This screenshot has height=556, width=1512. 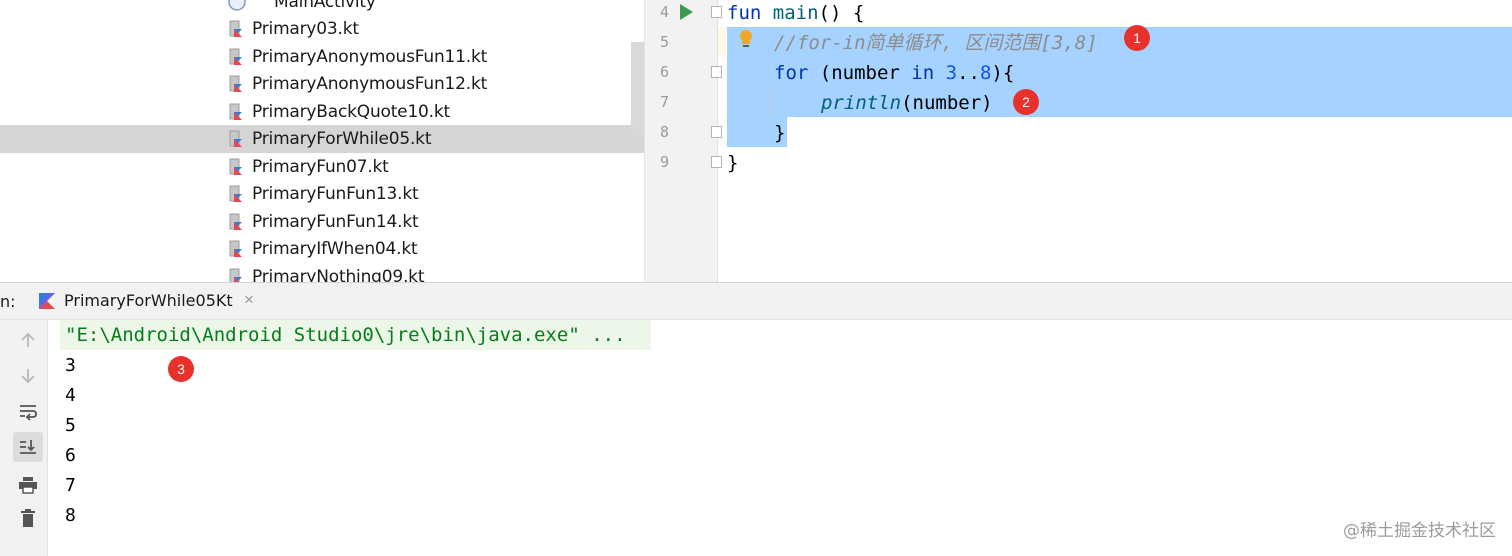 I want to click on tree-item-label: PrimaryNothing09.kt, so click(x=338, y=274).